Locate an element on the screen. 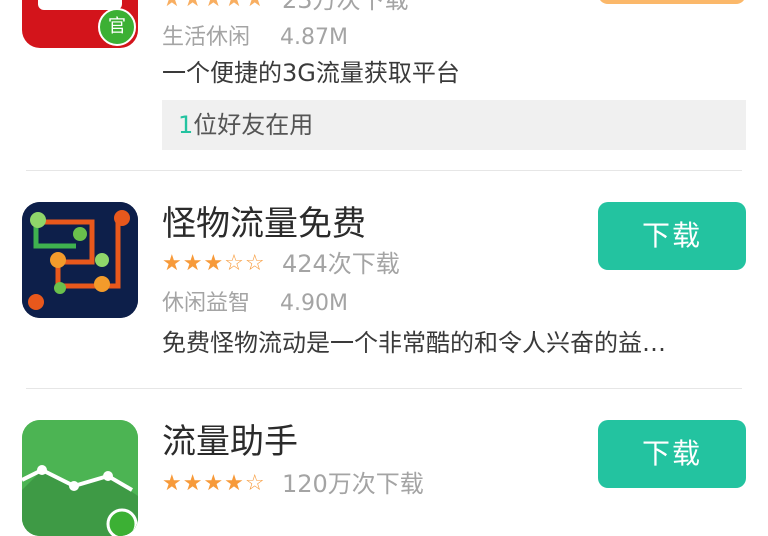 Image resolution: width=768 pixels, height=536 pixels. app-size: 4.87M is located at coordinates (314, 37).